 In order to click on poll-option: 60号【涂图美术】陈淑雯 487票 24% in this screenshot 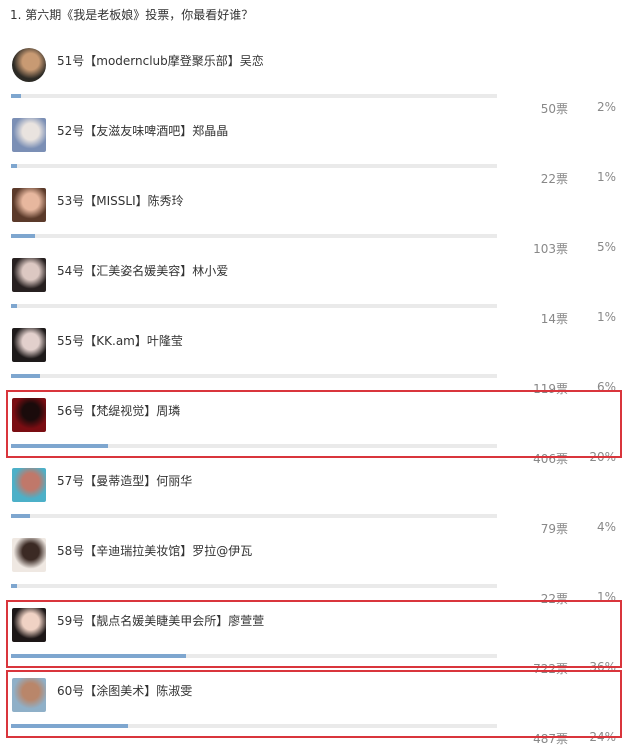, I will do `click(313, 708)`.